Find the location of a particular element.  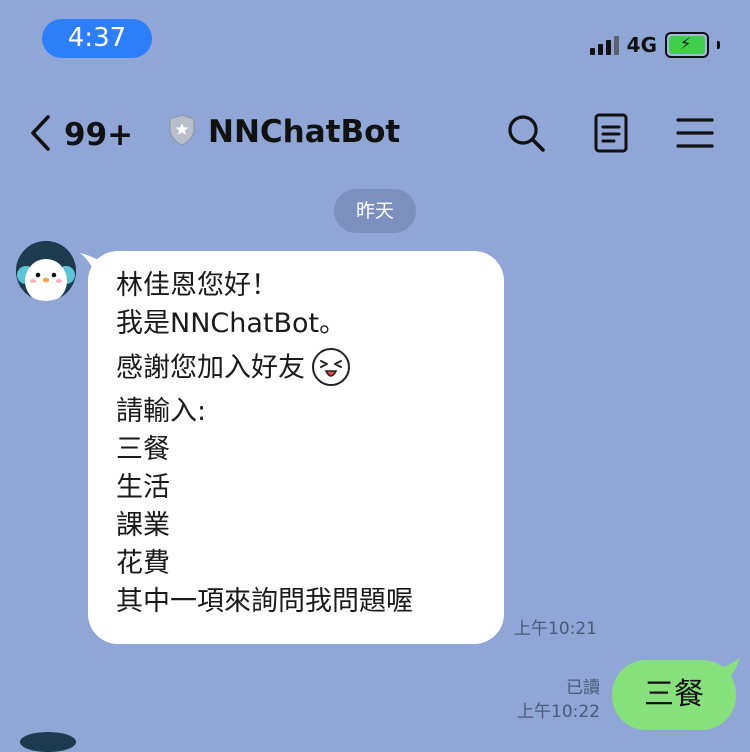

battery-icon: ⚡ is located at coordinates (687, 45).